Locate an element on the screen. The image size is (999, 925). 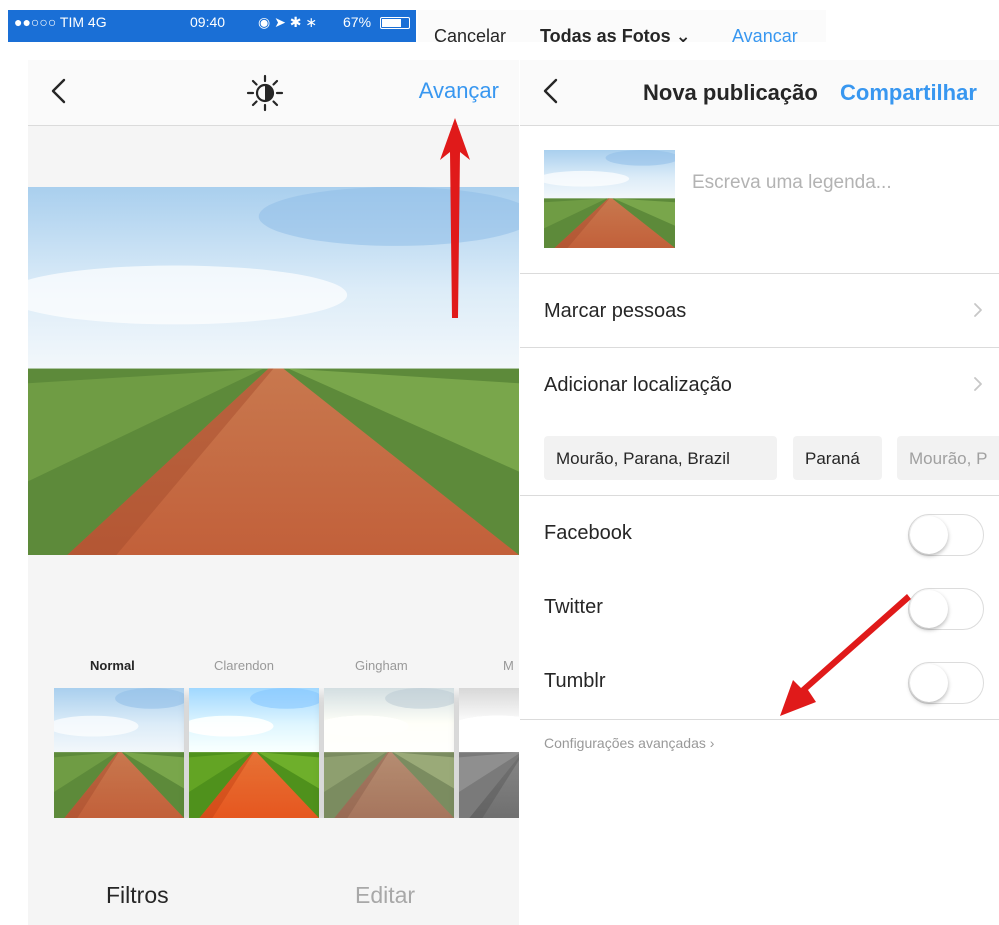
lux-button is located at coordinates (265, 93).